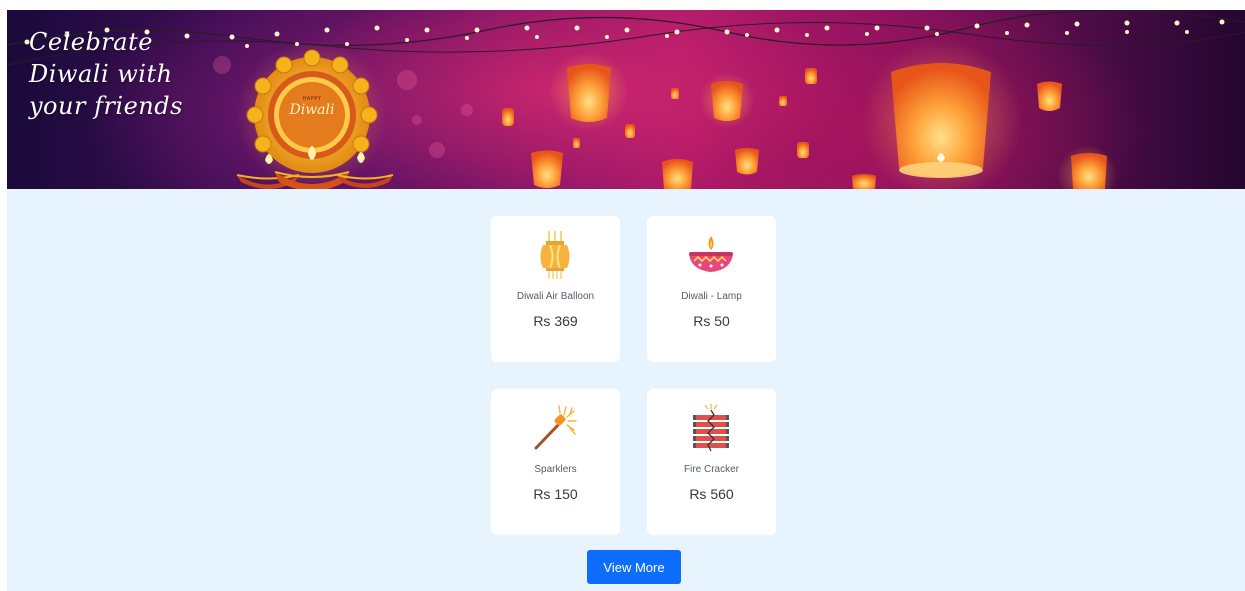  What do you see at coordinates (711, 469) in the screenshot?
I see `product-name: Fire Cracker` at bounding box center [711, 469].